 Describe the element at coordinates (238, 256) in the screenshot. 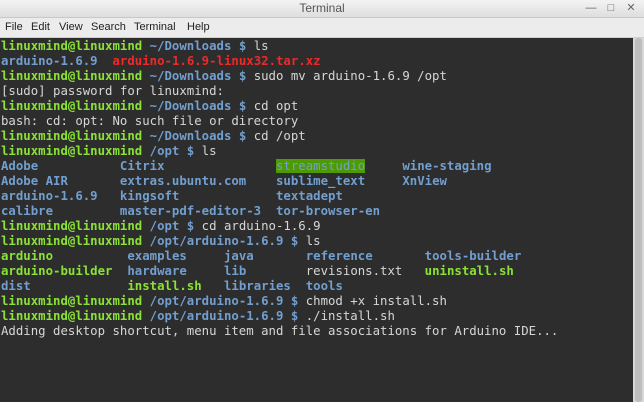

I see `terminal-text-segment: java` at that location.